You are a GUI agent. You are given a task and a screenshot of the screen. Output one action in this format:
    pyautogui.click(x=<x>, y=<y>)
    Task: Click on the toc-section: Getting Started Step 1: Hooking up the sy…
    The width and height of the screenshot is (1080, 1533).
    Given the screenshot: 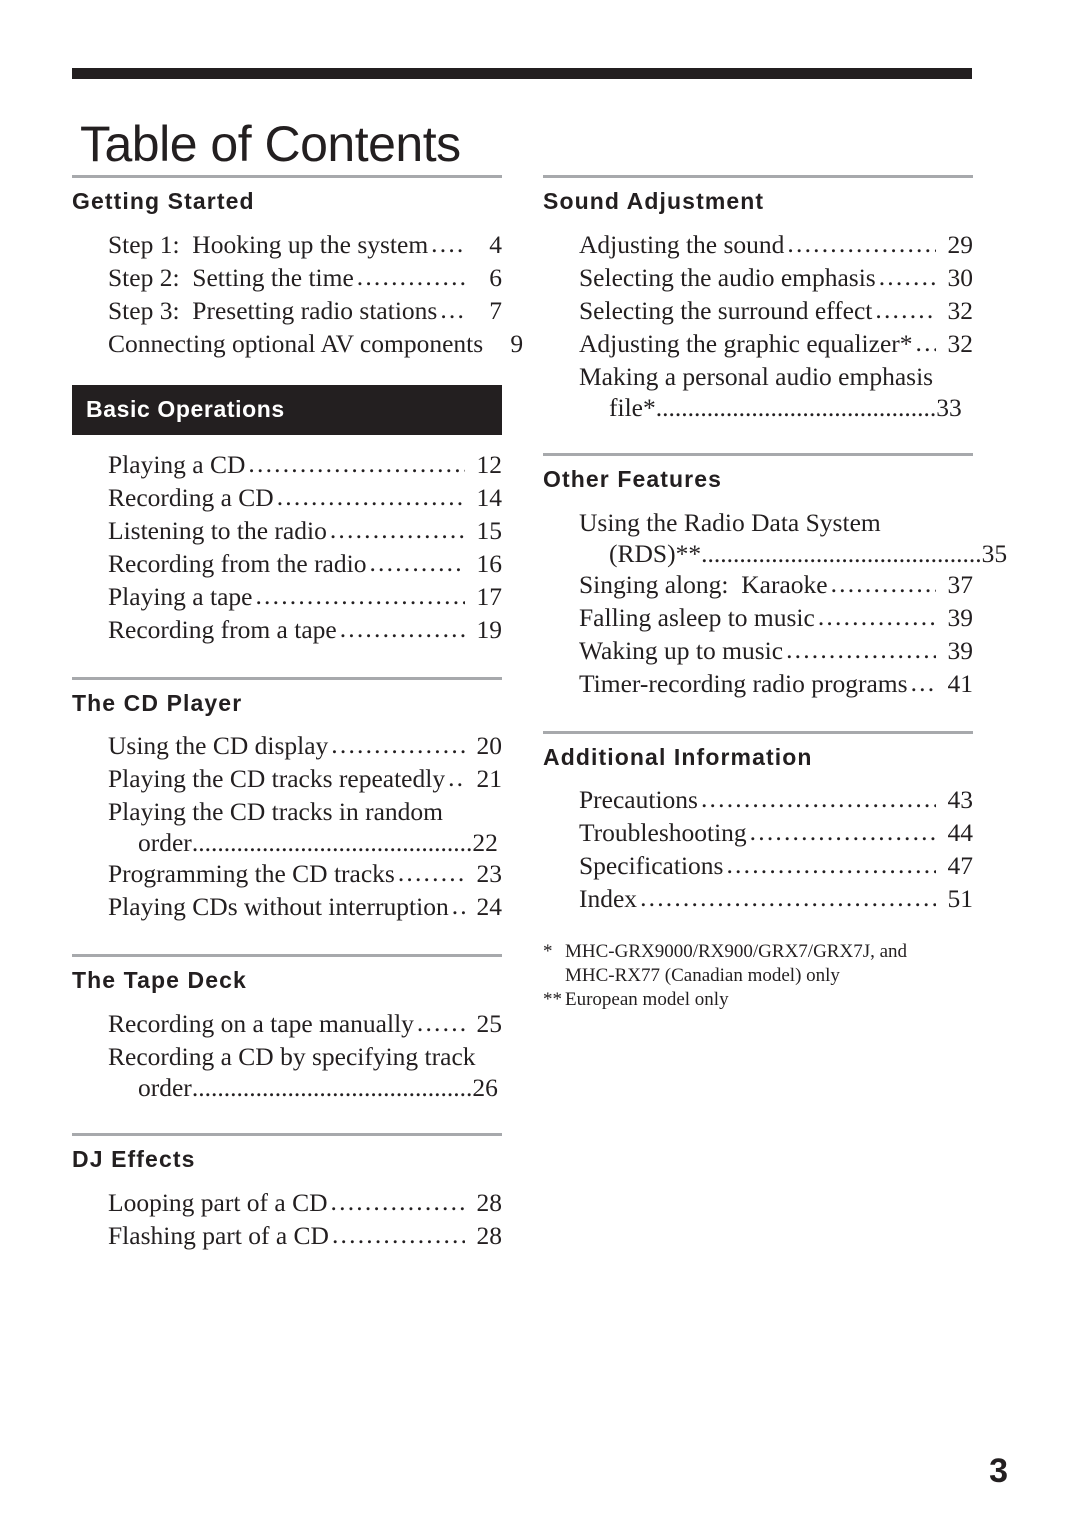 What is the action you would take?
    pyautogui.click(x=297, y=267)
    